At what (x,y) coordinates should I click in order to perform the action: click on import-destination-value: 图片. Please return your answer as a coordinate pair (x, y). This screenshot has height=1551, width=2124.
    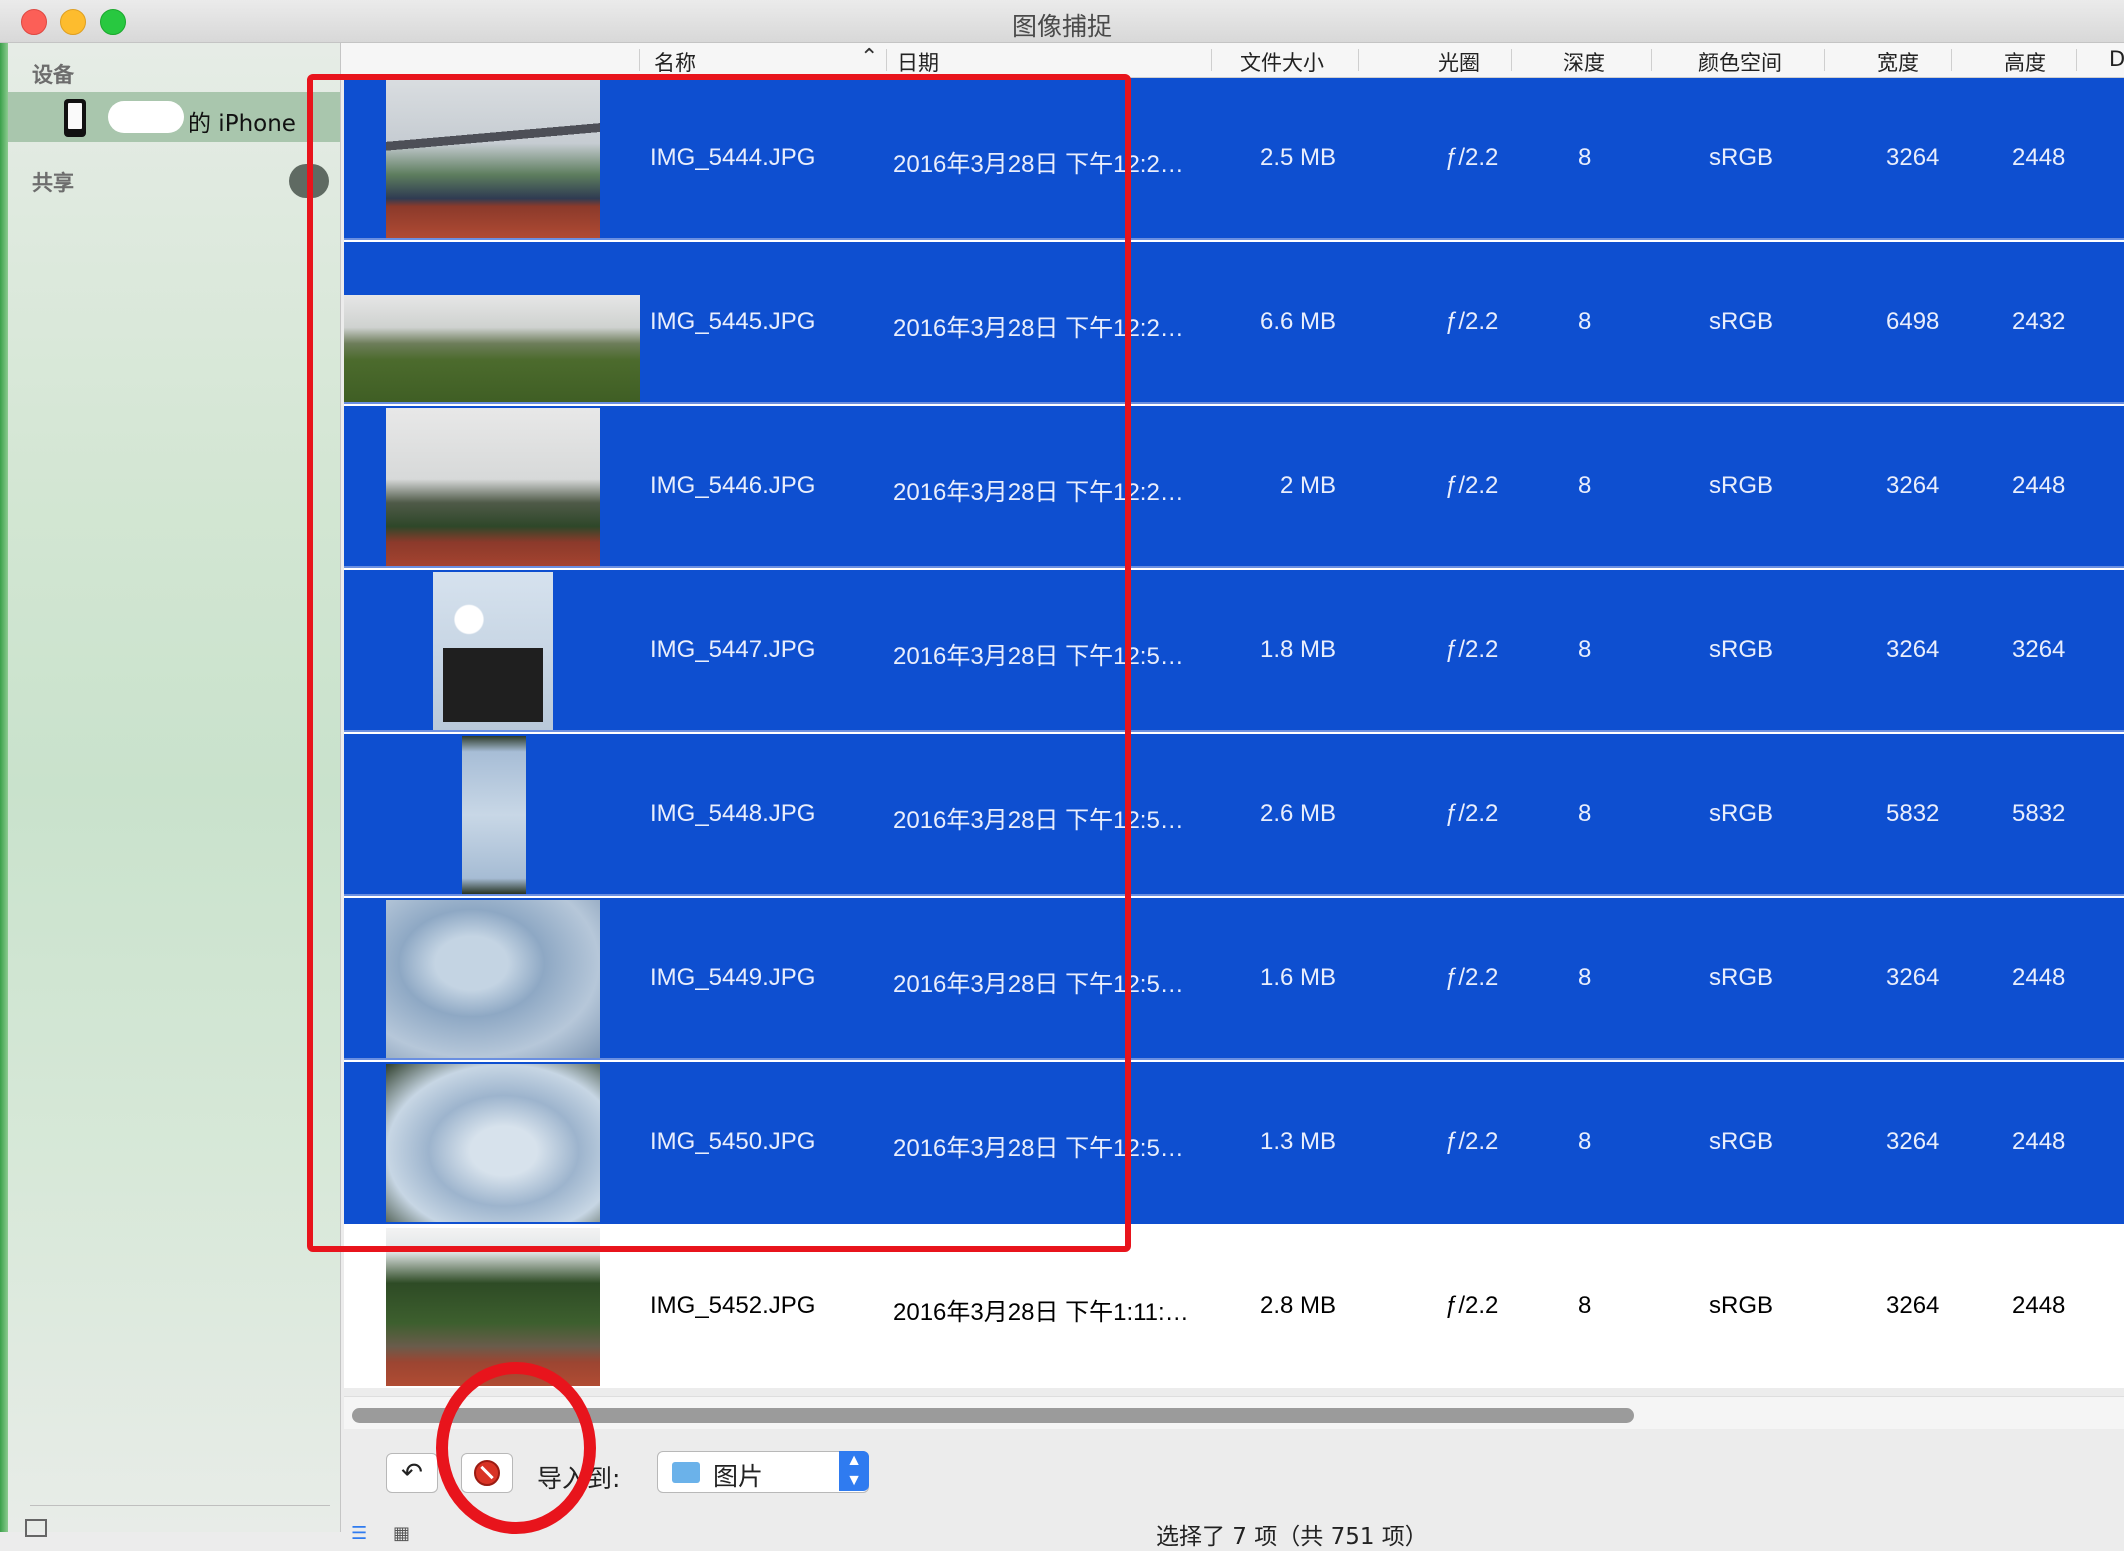
    Looking at the image, I should click on (738, 1476).